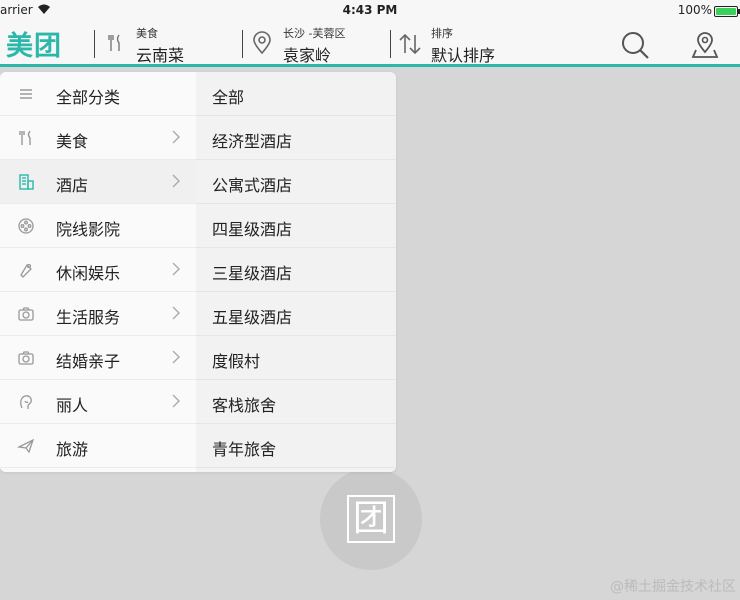  Describe the element at coordinates (252, 273) in the screenshot. I see `subcategory-item-label: 三星级酒店` at that location.